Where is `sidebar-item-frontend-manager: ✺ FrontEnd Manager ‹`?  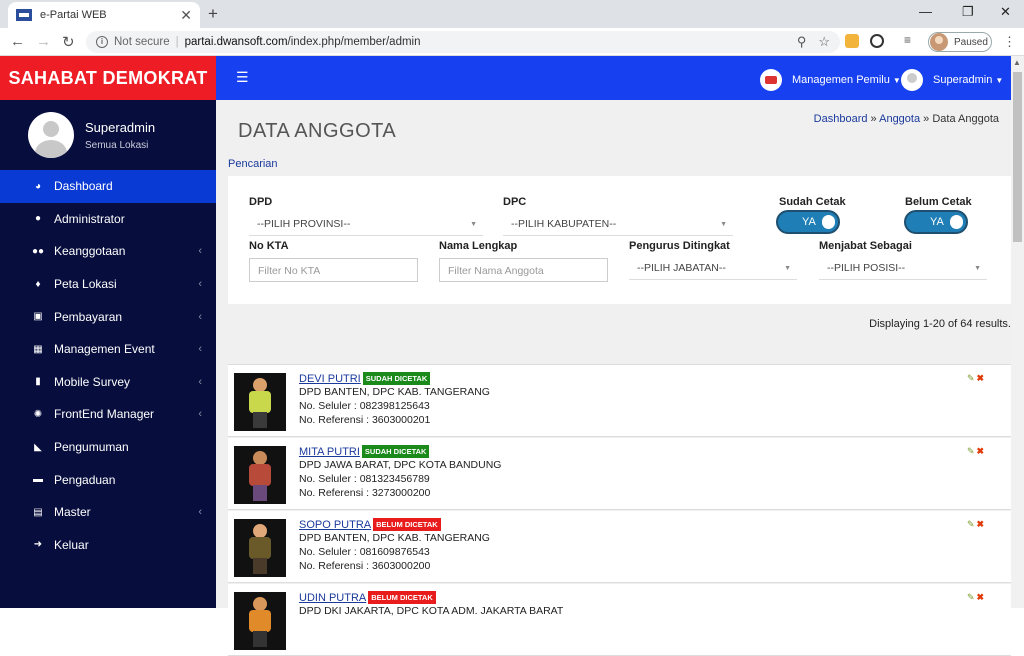 sidebar-item-frontend-manager: ✺ FrontEnd Manager ‹ is located at coordinates (108, 414).